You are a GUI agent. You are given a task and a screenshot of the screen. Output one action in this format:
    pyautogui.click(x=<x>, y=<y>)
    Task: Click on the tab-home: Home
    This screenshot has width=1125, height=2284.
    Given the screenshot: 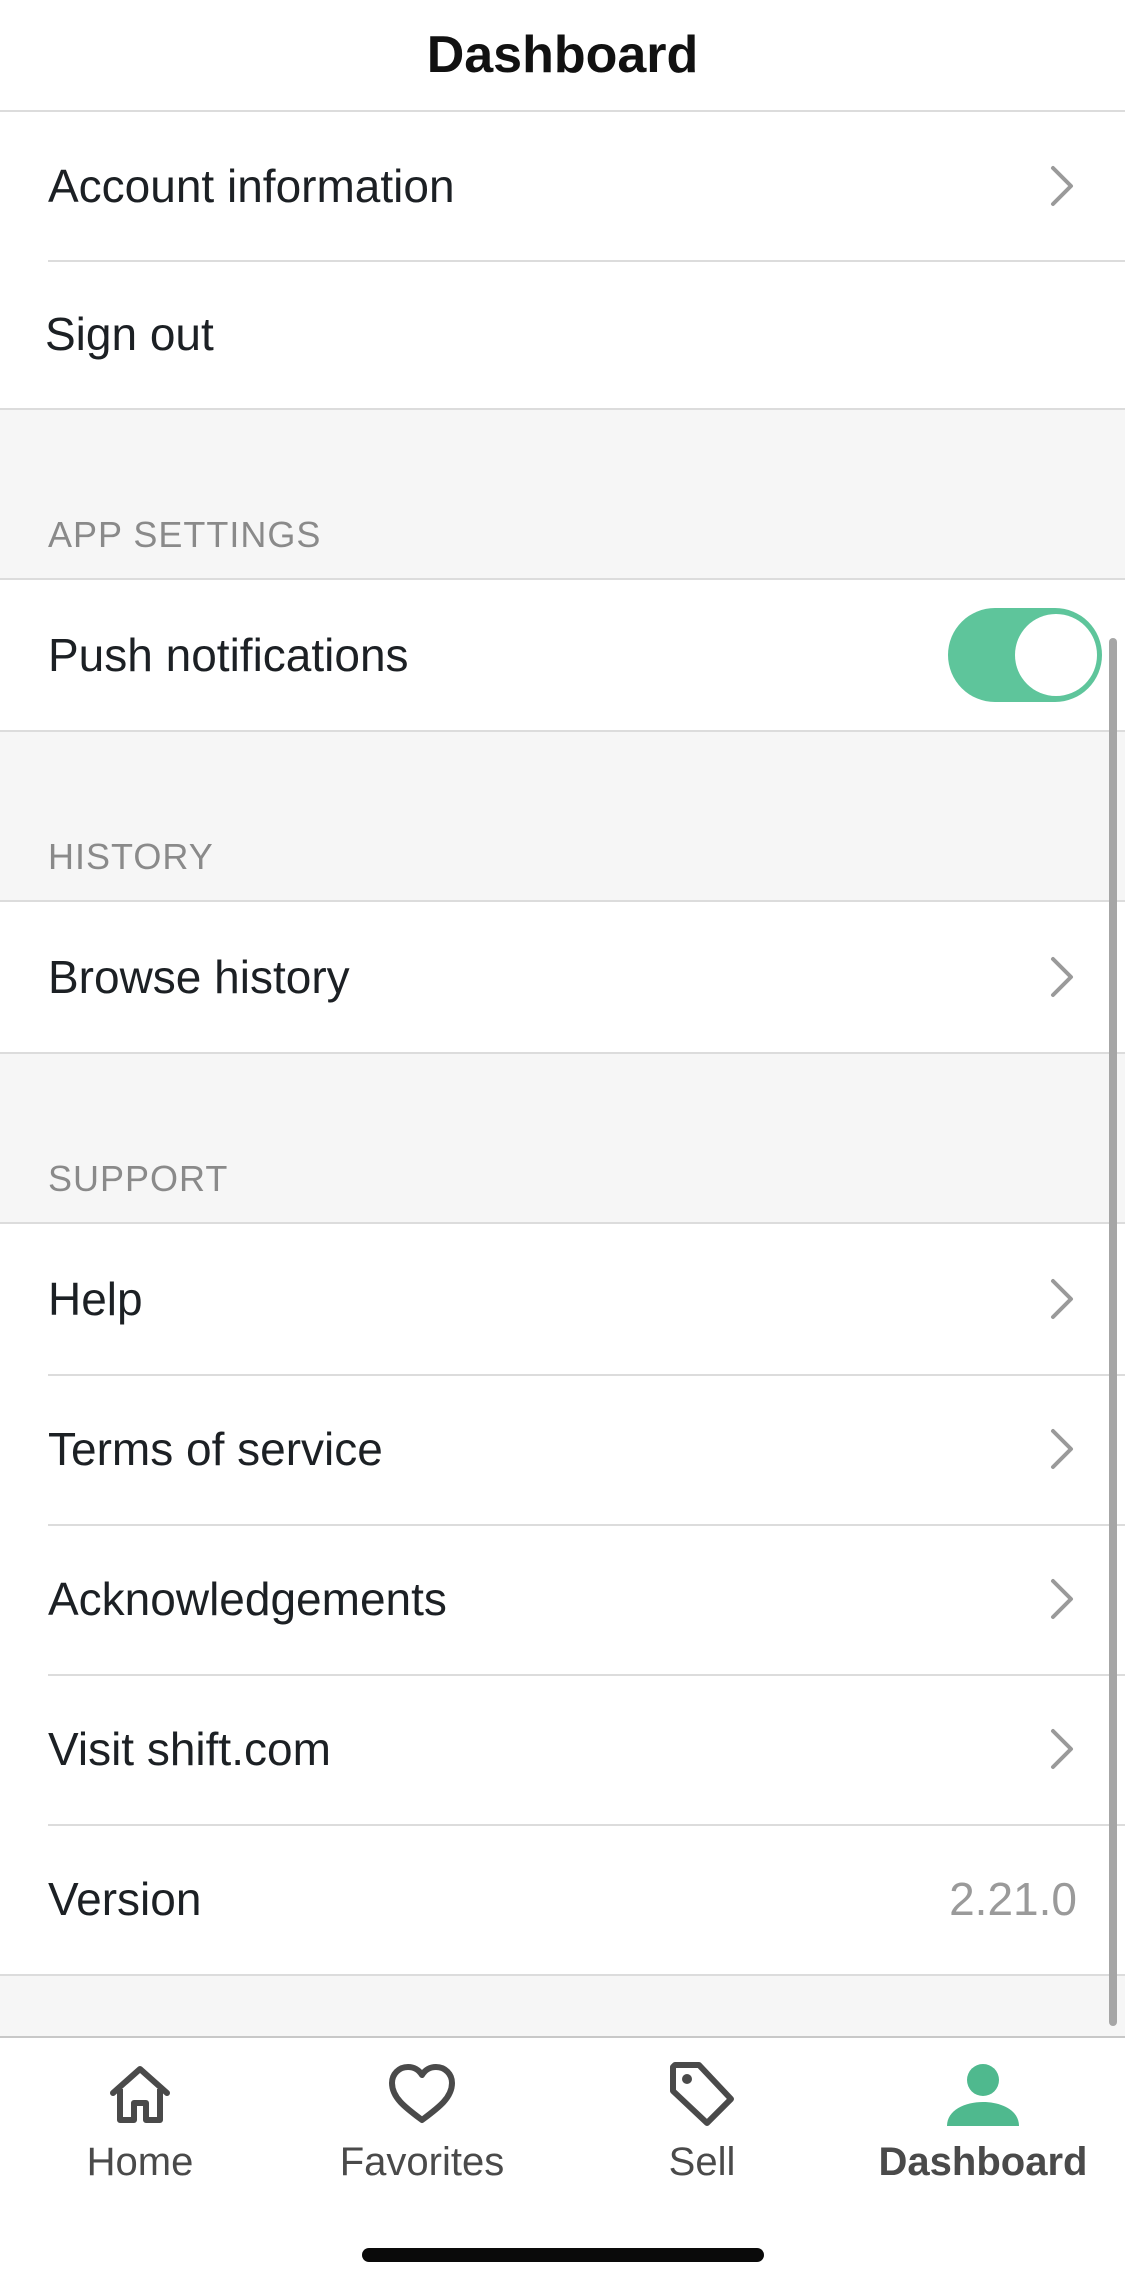 What is the action you would take?
    pyautogui.click(x=140, y=2129)
    